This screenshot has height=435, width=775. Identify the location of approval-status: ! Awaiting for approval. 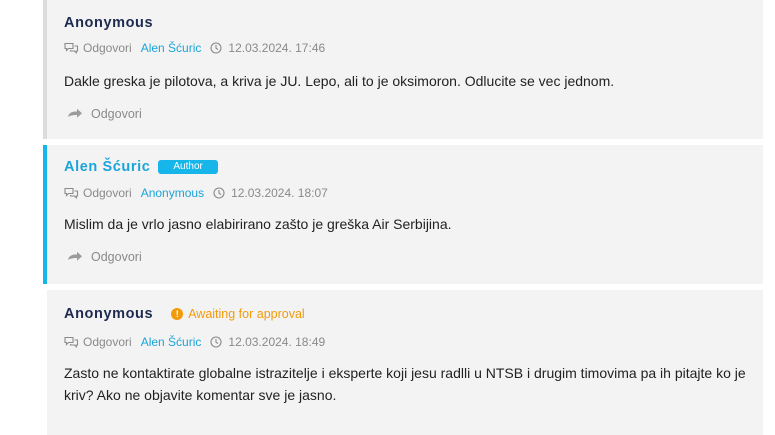
(238, 314).